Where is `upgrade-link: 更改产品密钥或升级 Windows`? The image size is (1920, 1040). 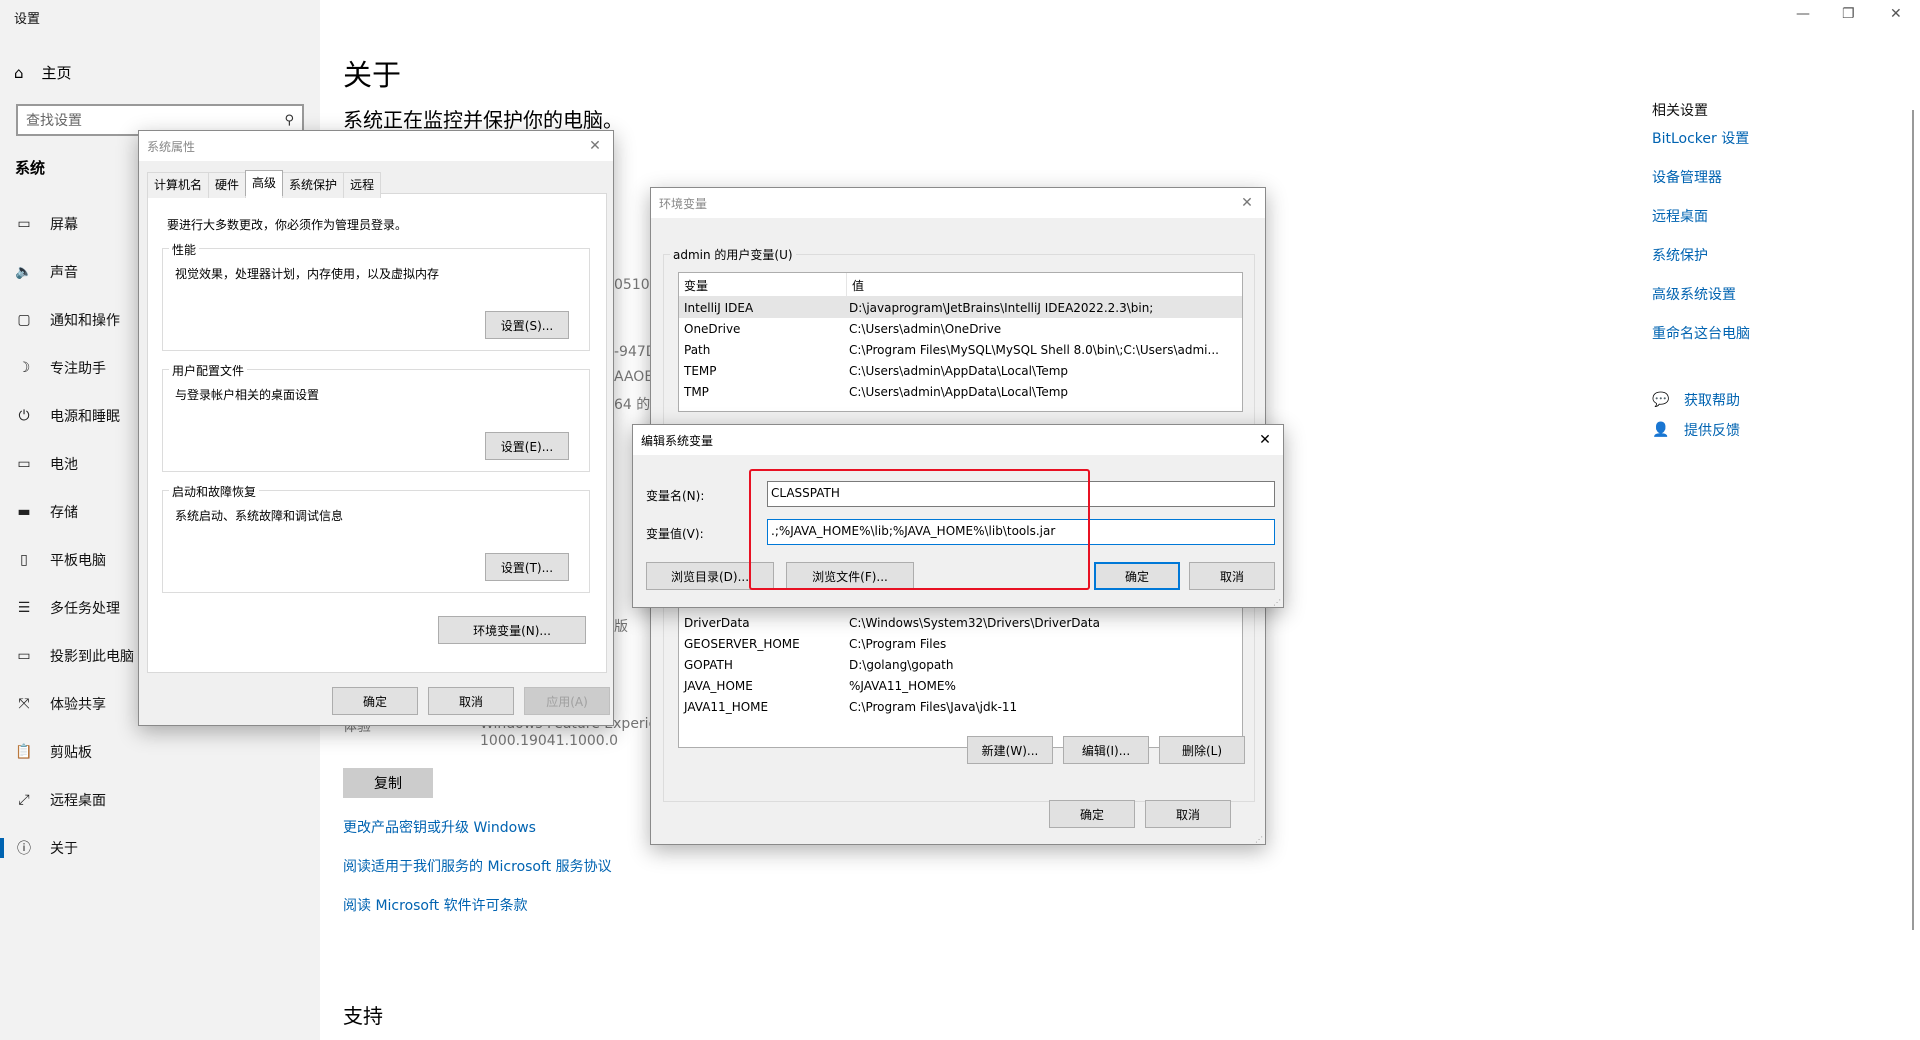 upgrade-link: 更改产品密钥或升级 Windows is located at coordinates (439, 827).